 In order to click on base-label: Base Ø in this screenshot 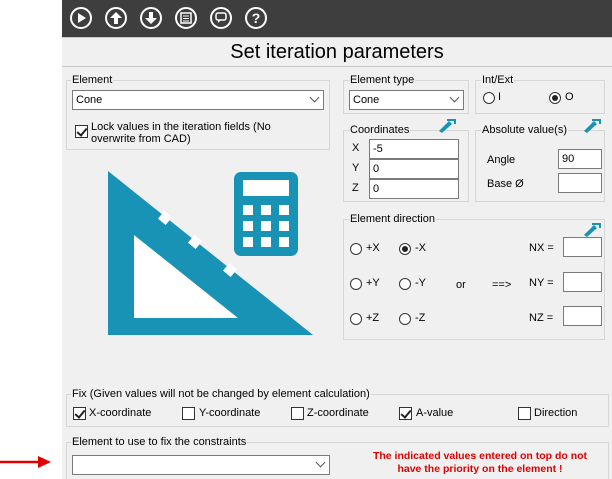, I will do `click(505, 184)`.